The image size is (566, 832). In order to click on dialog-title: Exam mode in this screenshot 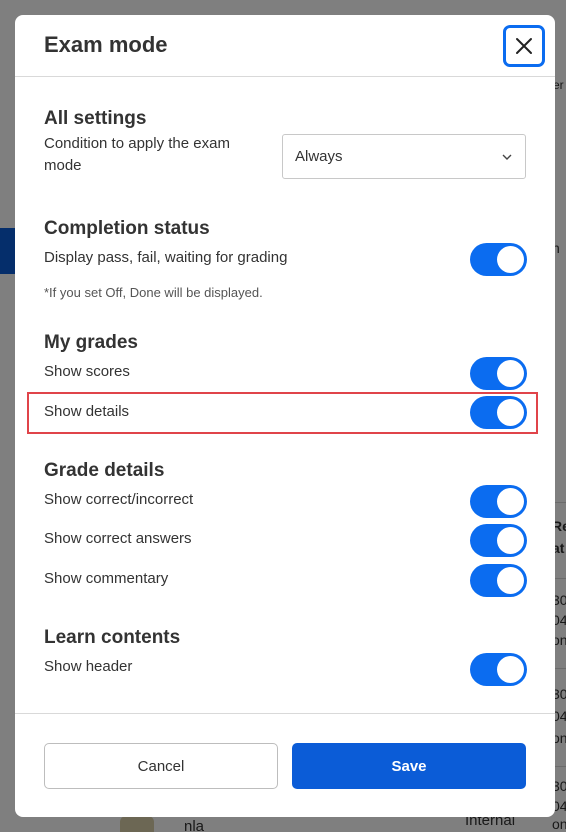, I will do `click(106, 44)`.